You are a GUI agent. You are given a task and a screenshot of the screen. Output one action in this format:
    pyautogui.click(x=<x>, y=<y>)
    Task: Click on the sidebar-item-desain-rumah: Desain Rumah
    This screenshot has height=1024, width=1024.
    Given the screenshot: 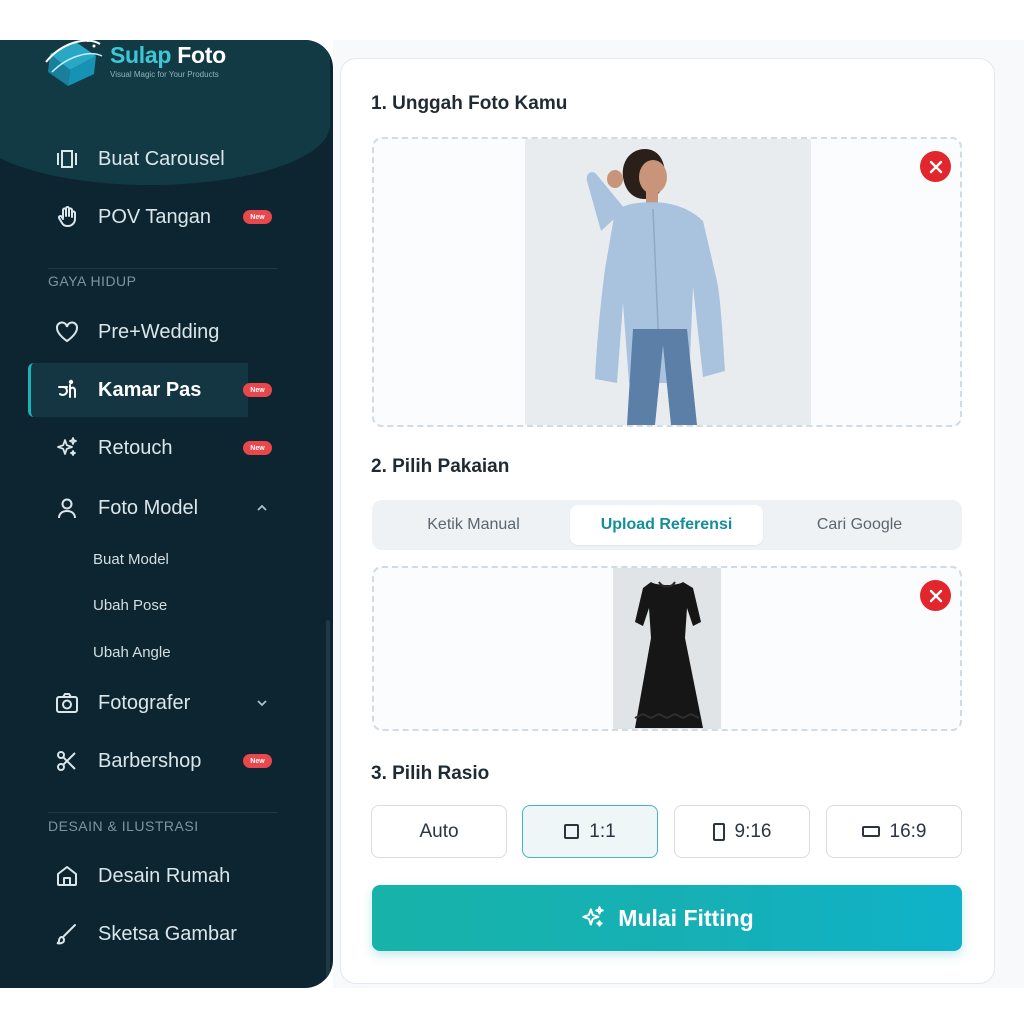 What is the action you would take?
    pyautogui.click(x=138, y=876)
    